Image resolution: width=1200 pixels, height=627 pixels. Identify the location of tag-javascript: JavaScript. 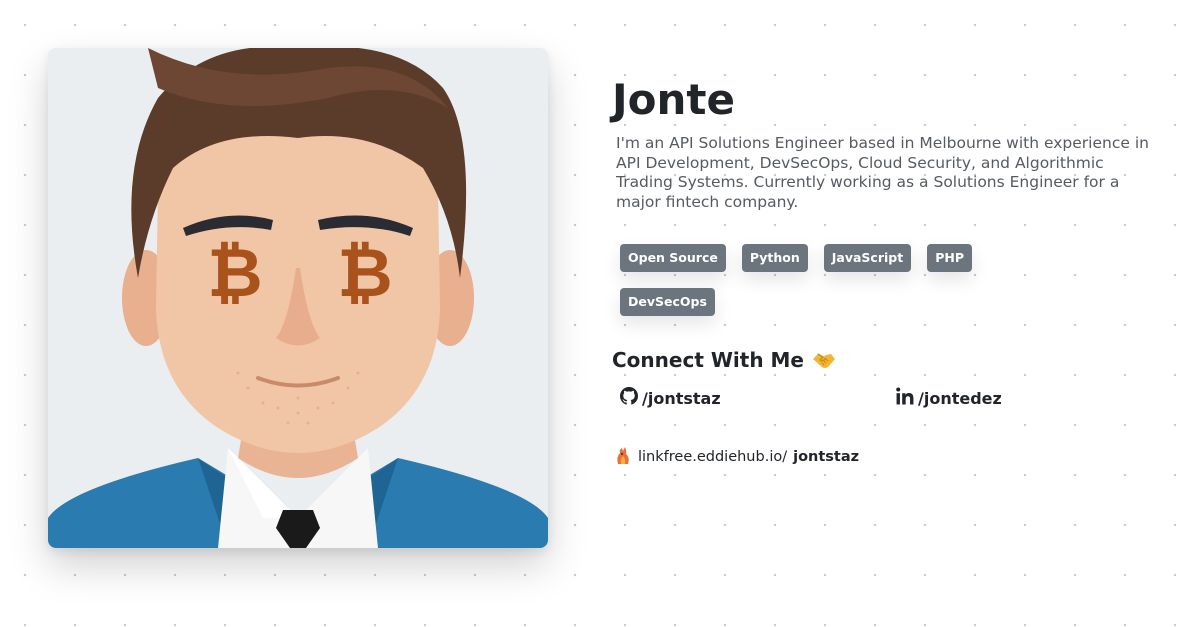
(867, 258).